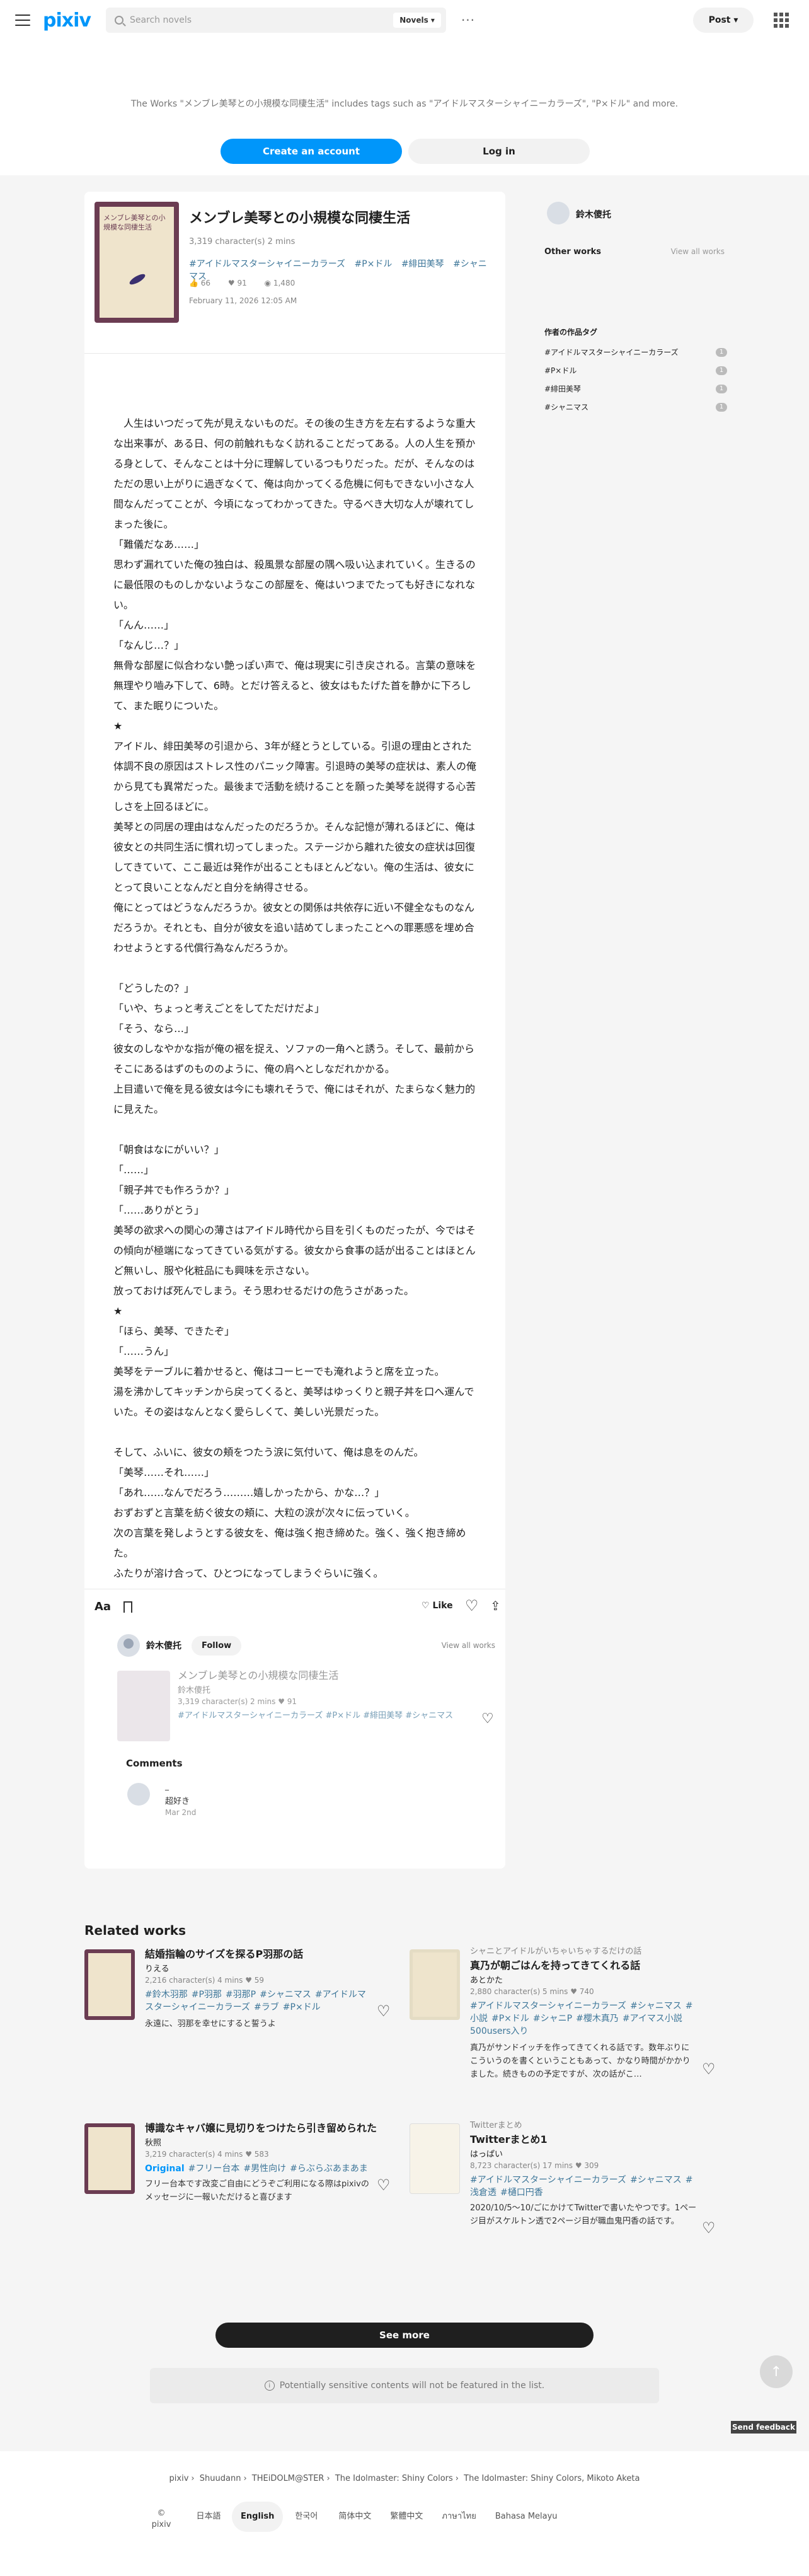  Describe the element at coordinates (154, 1763) in the screenshot. I see `comments-heading: Comments` at that location.